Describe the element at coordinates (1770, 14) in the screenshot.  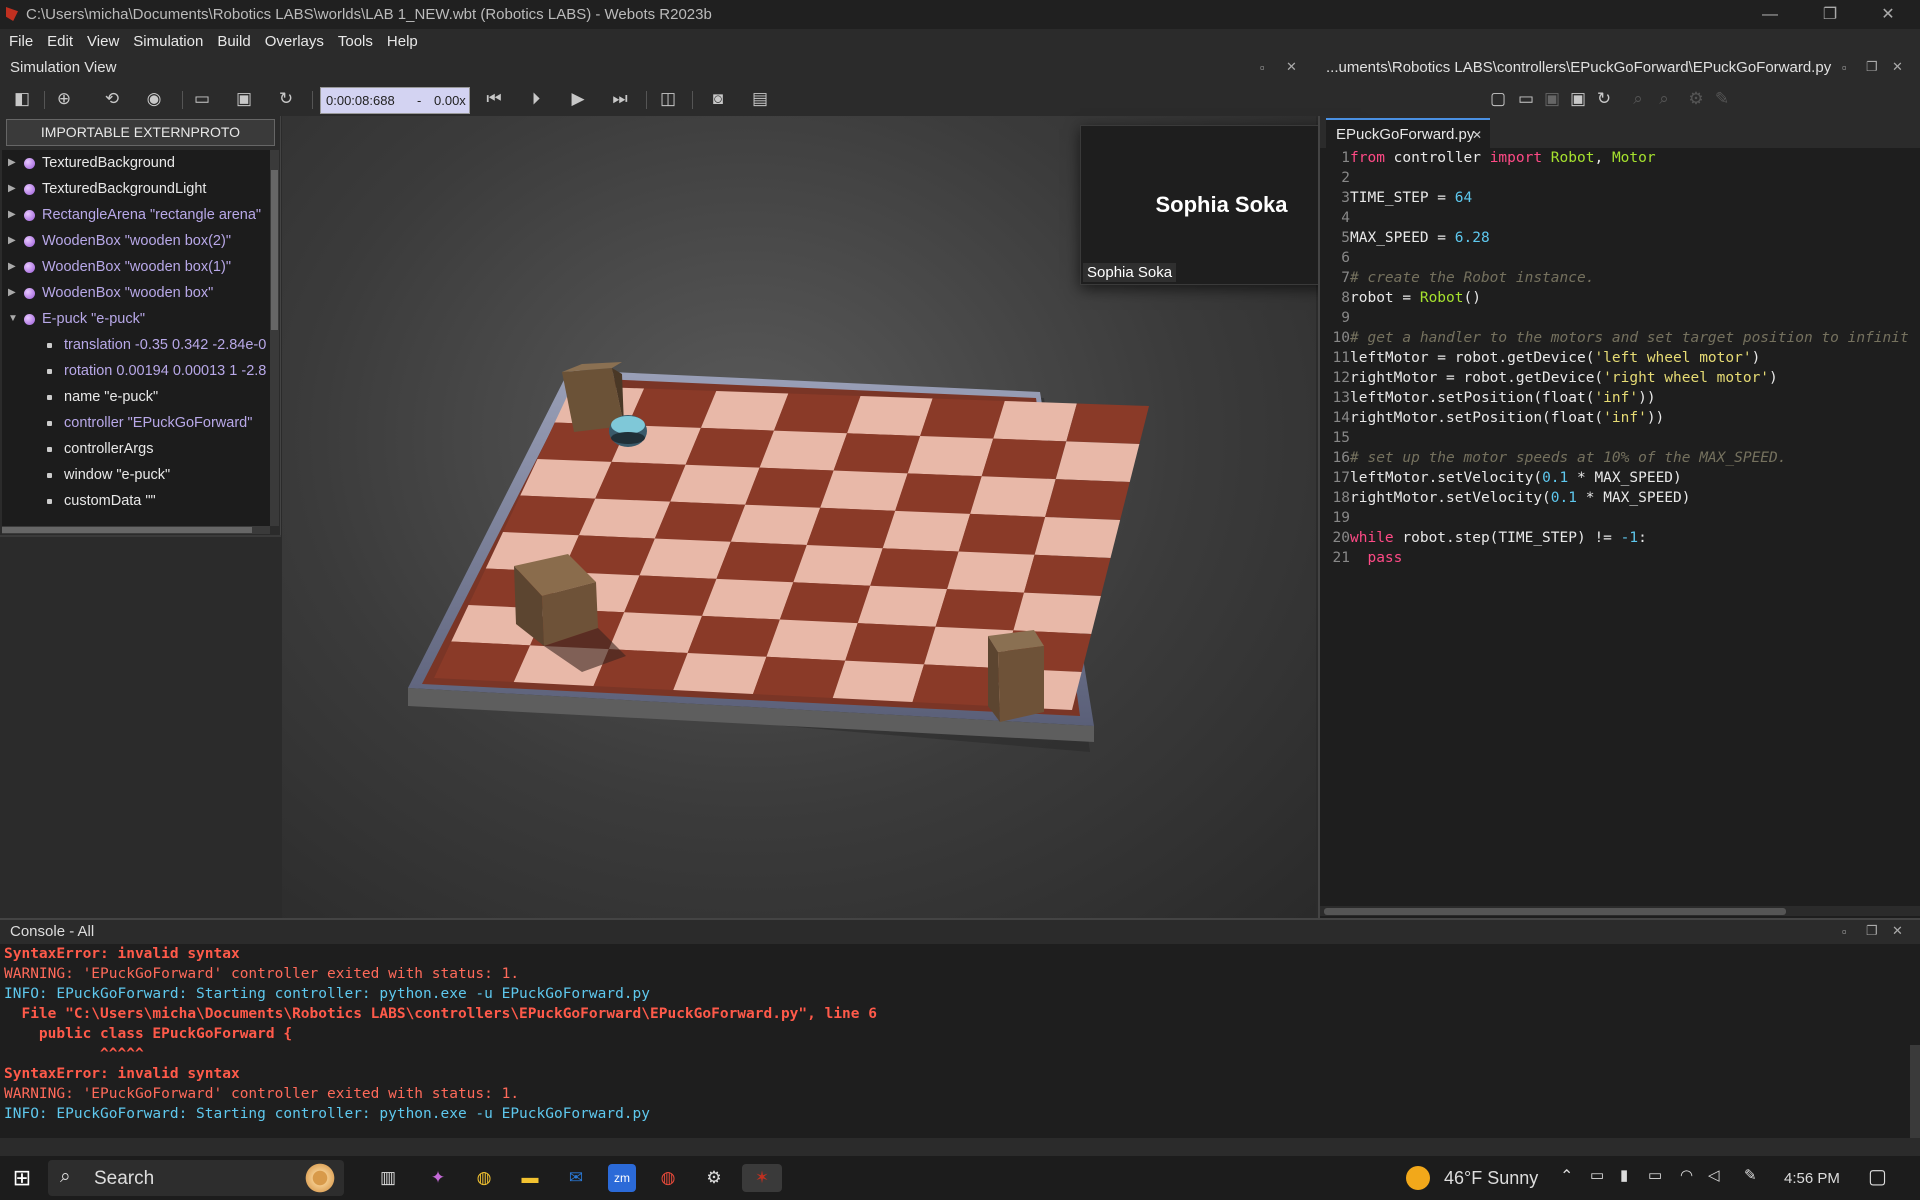
I see `minimize-button: —` at that location.